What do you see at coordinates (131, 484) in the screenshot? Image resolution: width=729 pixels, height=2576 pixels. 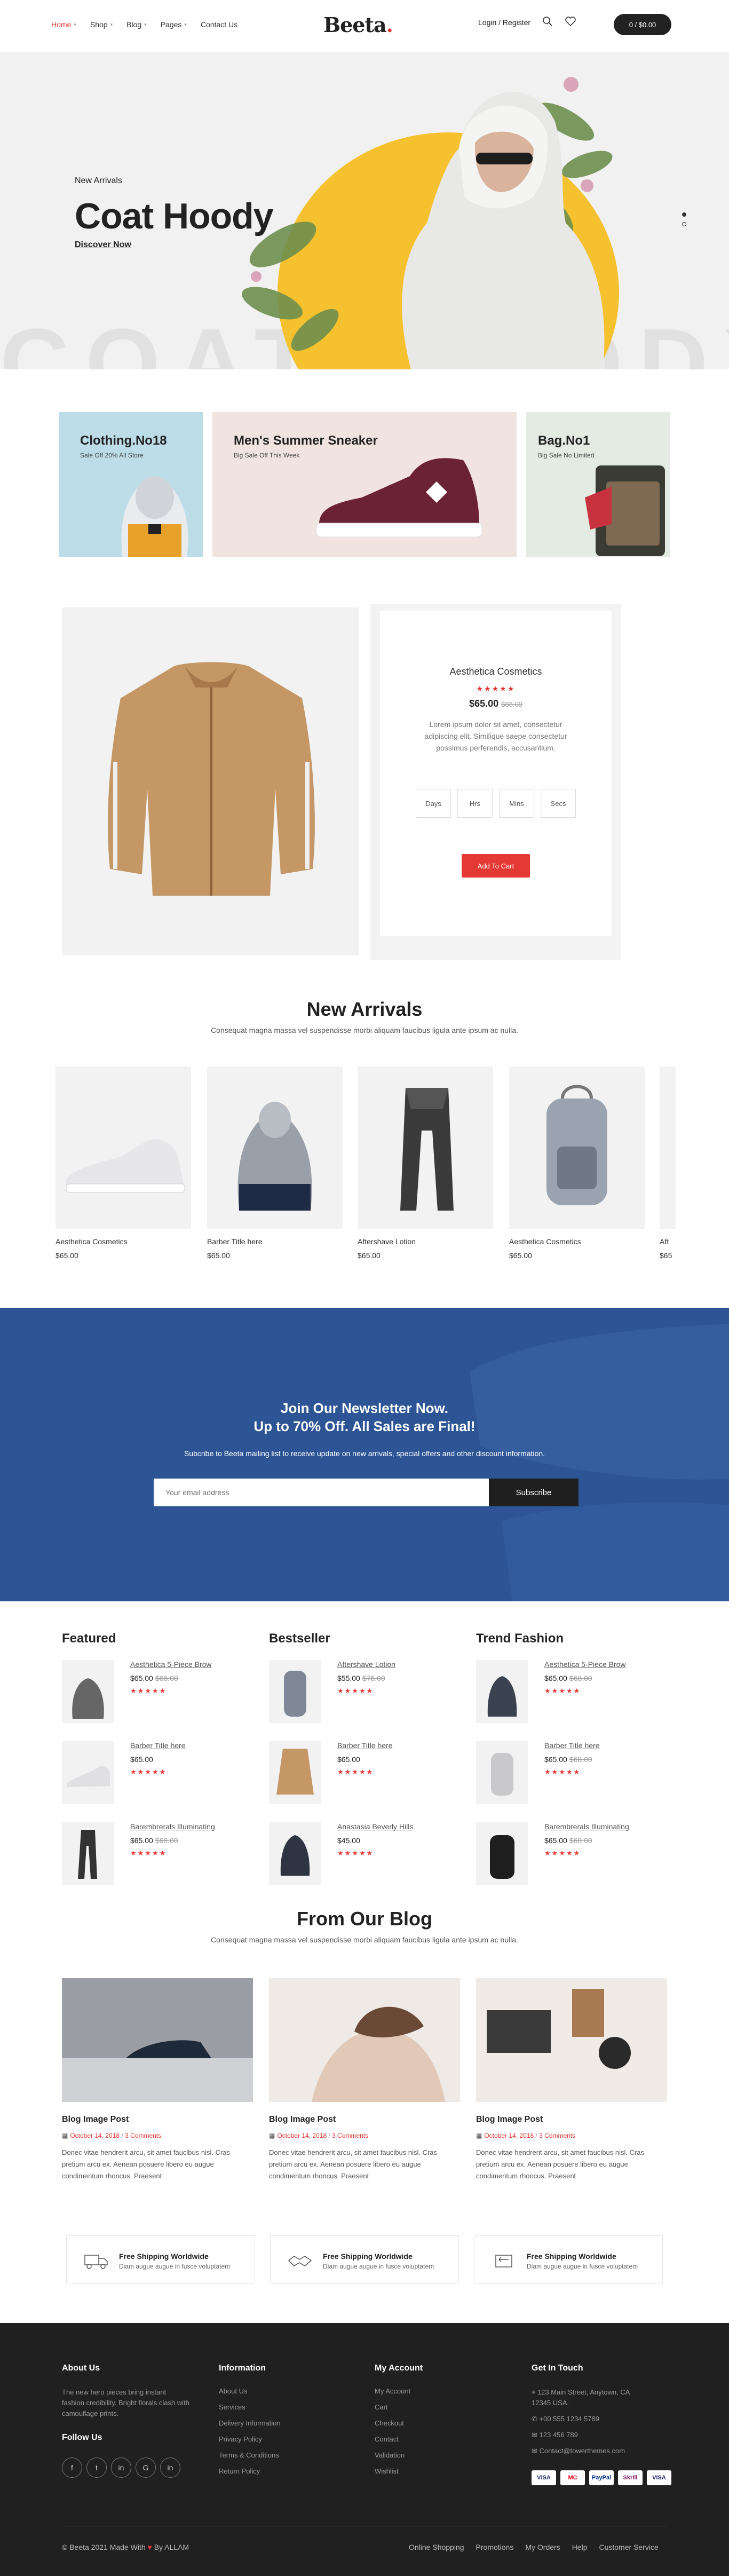 I see `banner-clothing: Clothing.No18 Sale Off 20% All Store` at bounding box center [131, 484].